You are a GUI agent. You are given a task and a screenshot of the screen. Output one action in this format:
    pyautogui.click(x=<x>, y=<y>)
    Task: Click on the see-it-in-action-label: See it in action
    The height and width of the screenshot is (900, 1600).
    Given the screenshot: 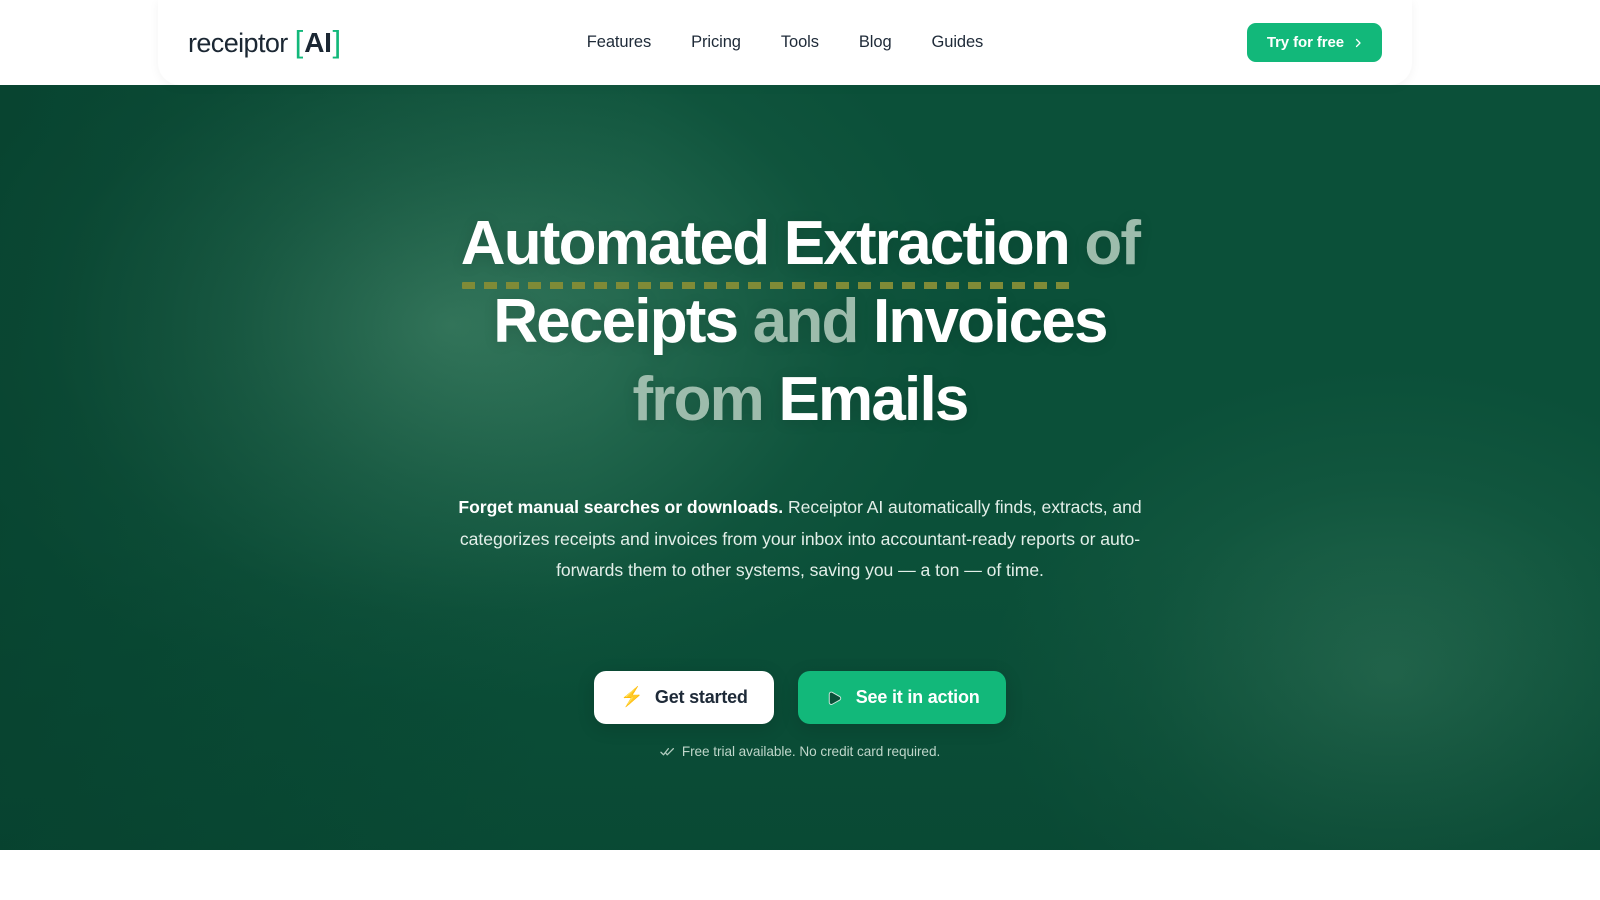 What is the action you would take?
    pyautogui.click(x=917, y=696)
    